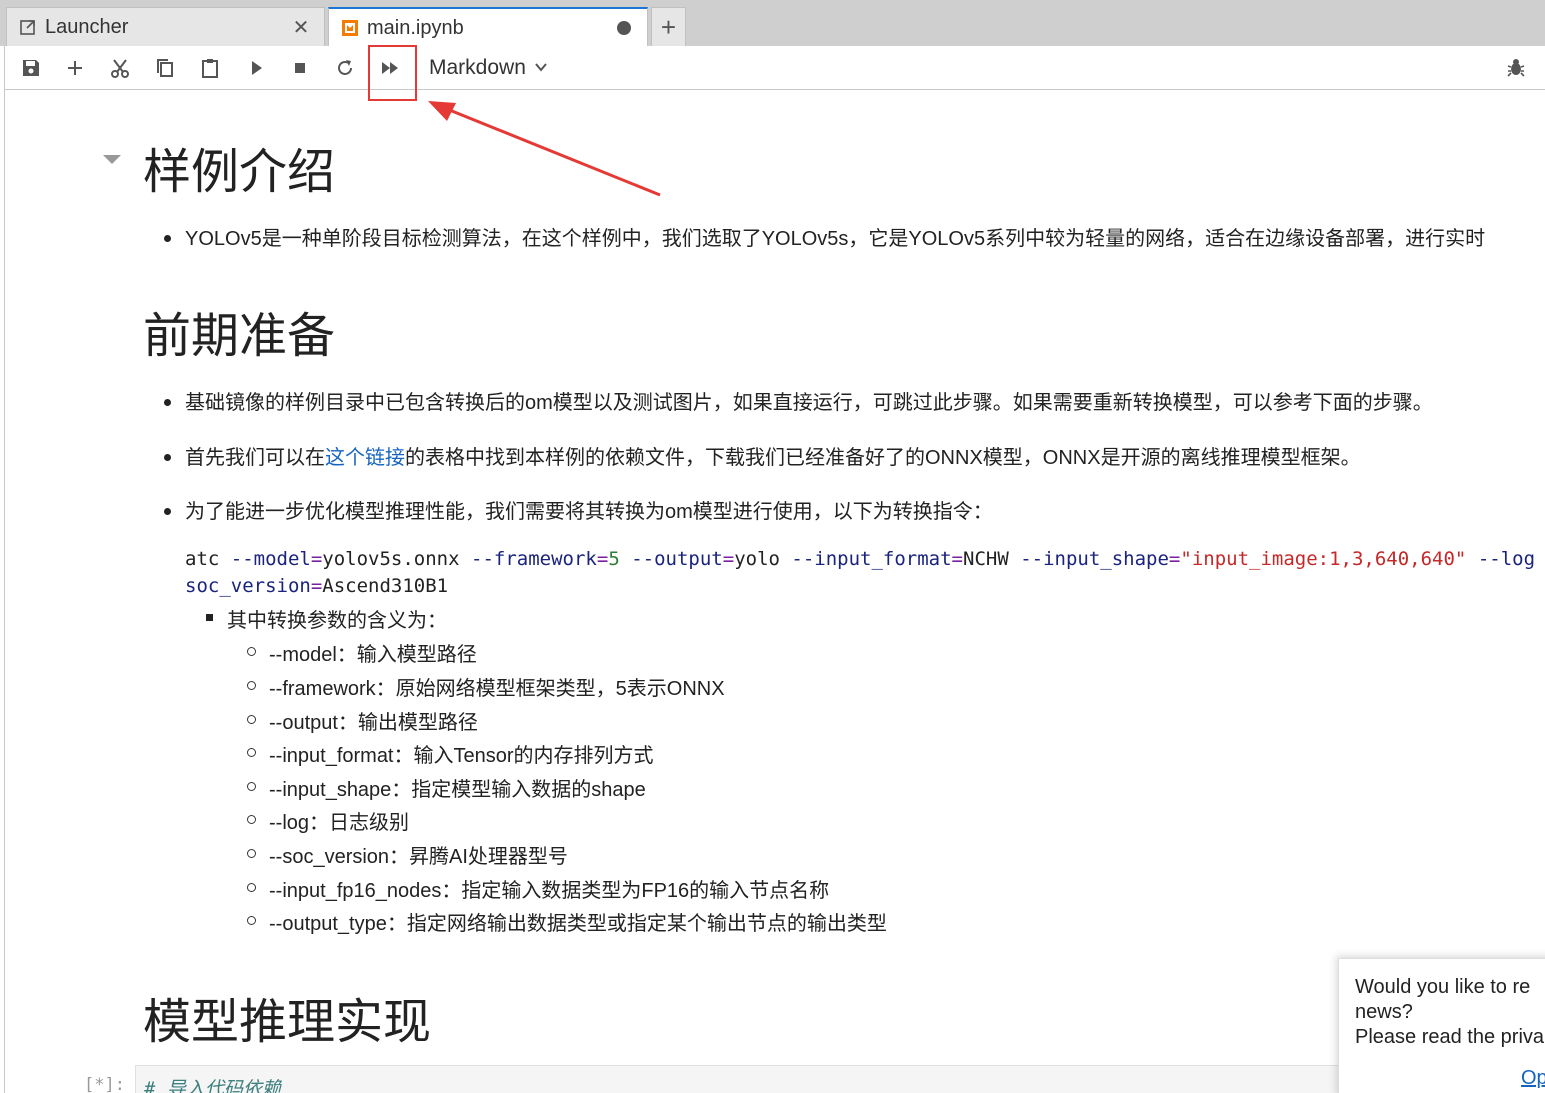  Describe the element at coordinates (774, 68) in the screenshot. I see `notebook-toolbar: Markdown` at that location.